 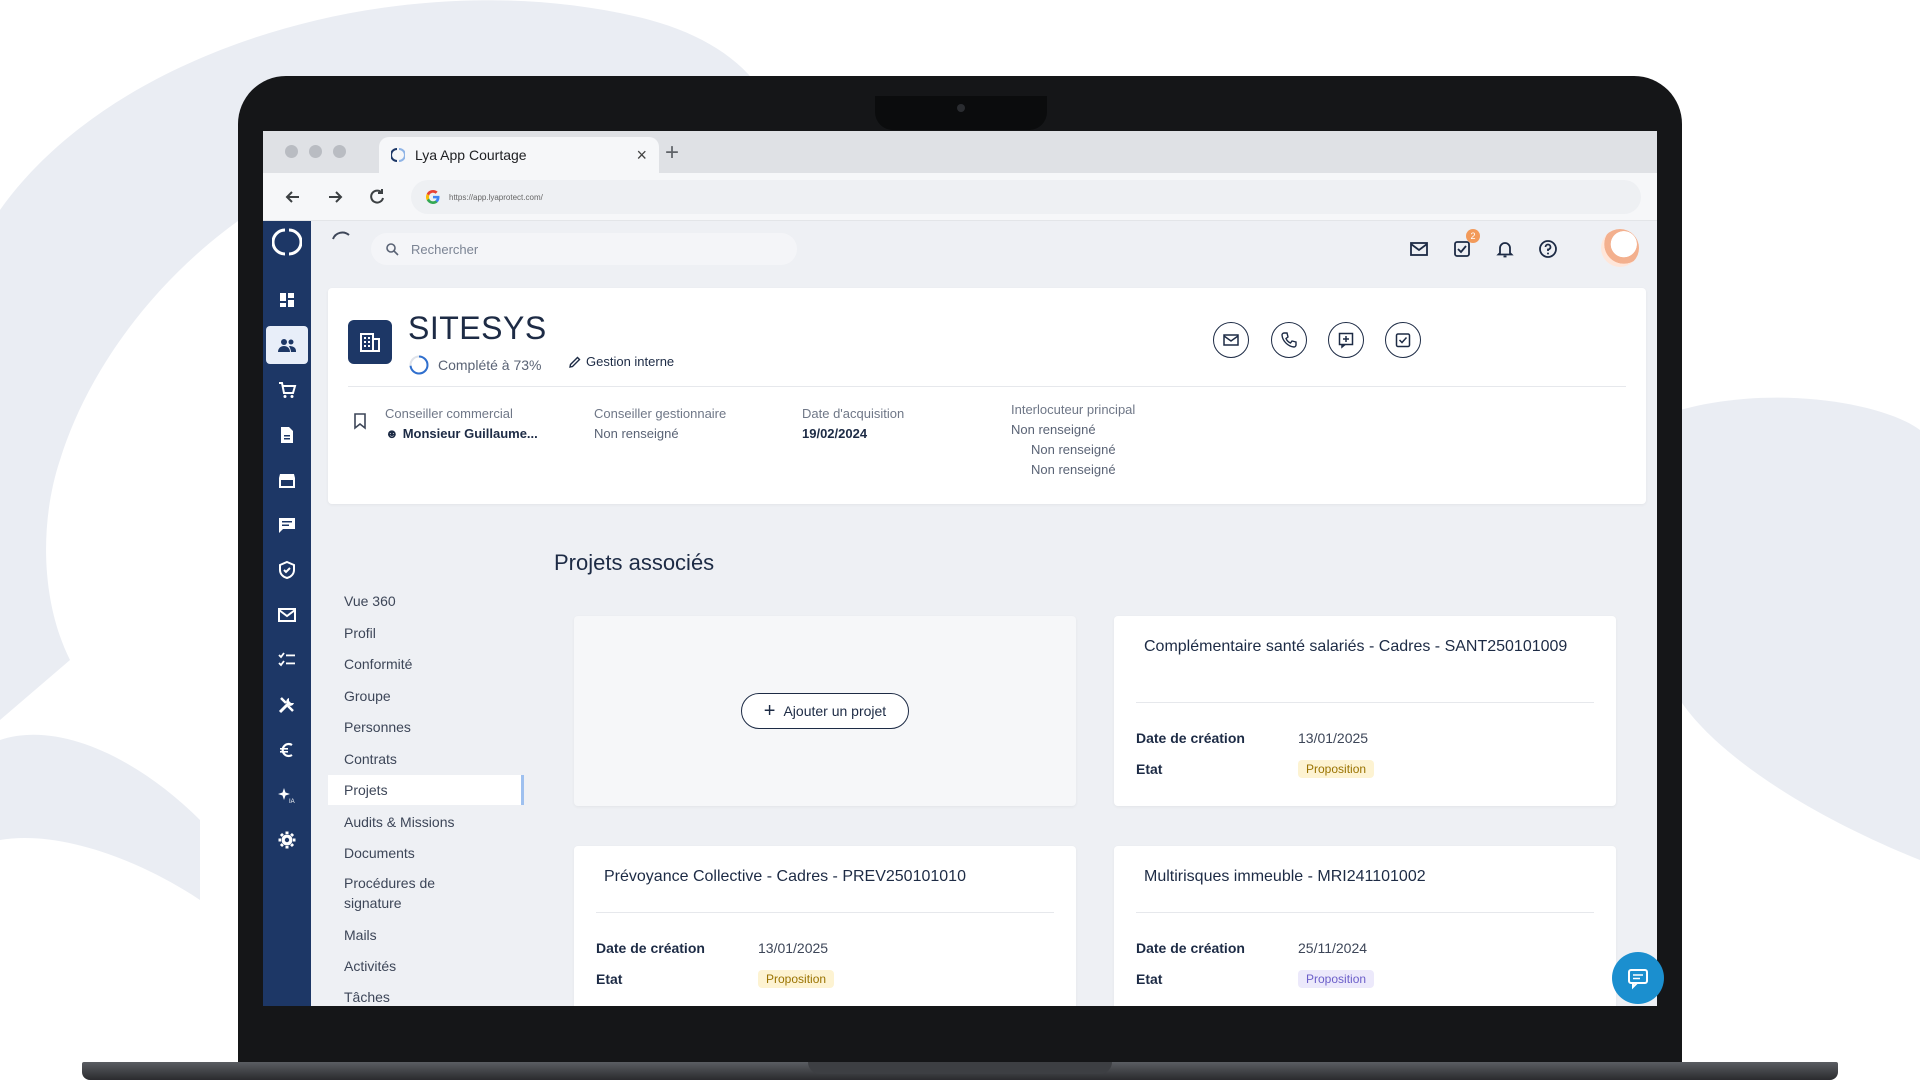 What do you see at coordinates (335, 197) in the screenshot?
I see `forward-button` at bounding box center [335, 197].